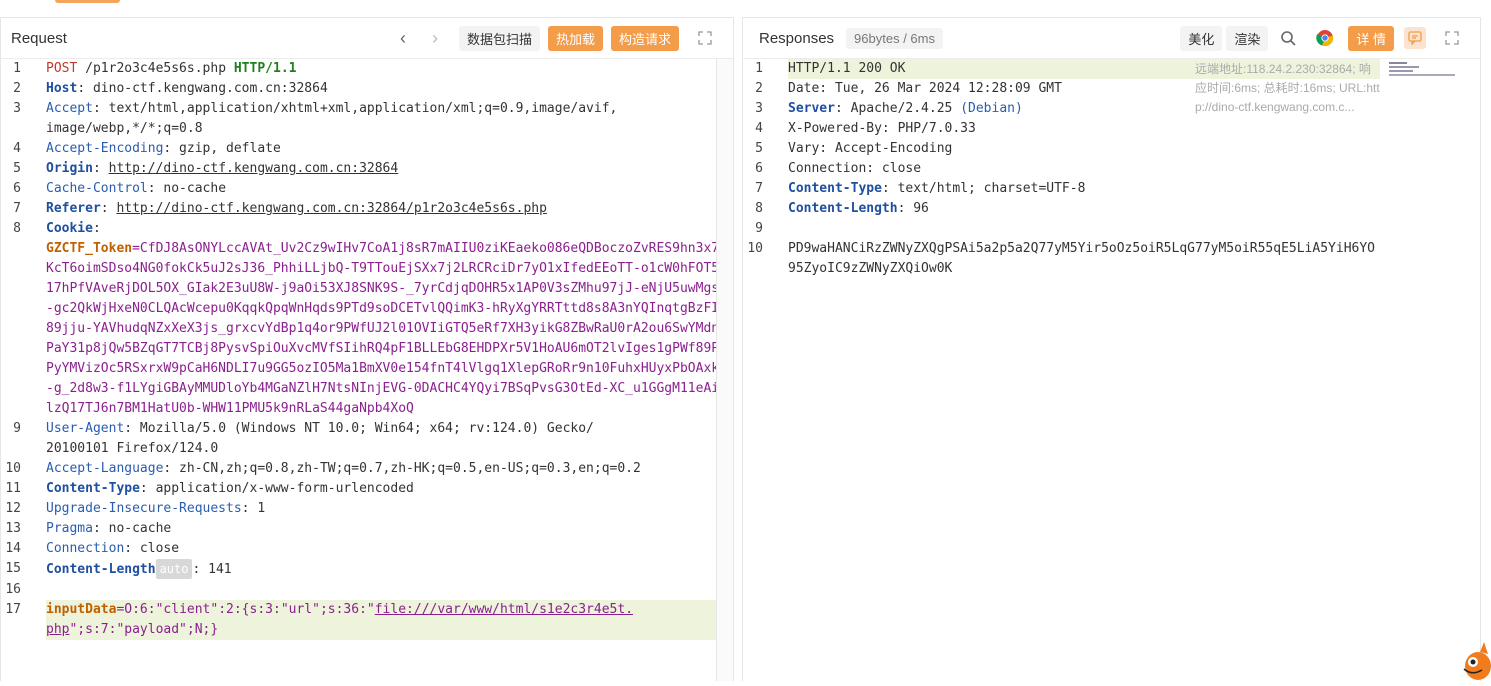  Describe the element at coordinates (389, 69) in the screenshot. I see `line-content: POST /p1r2o3c4e5s6s.php HTTP/1.1` at that location.